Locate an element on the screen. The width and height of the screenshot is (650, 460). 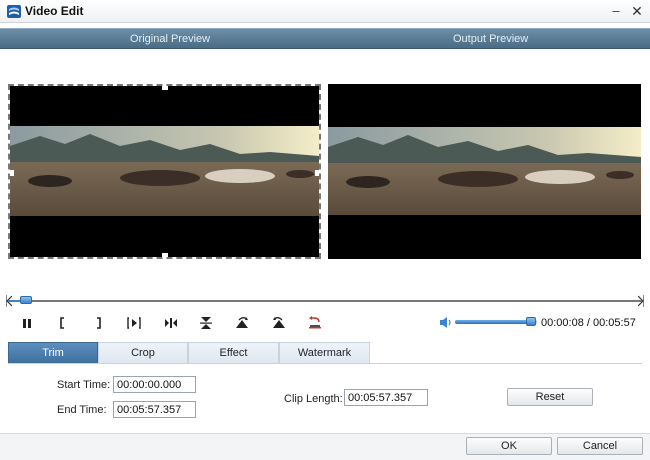
set-end-button is located at coordinates (98, 323).